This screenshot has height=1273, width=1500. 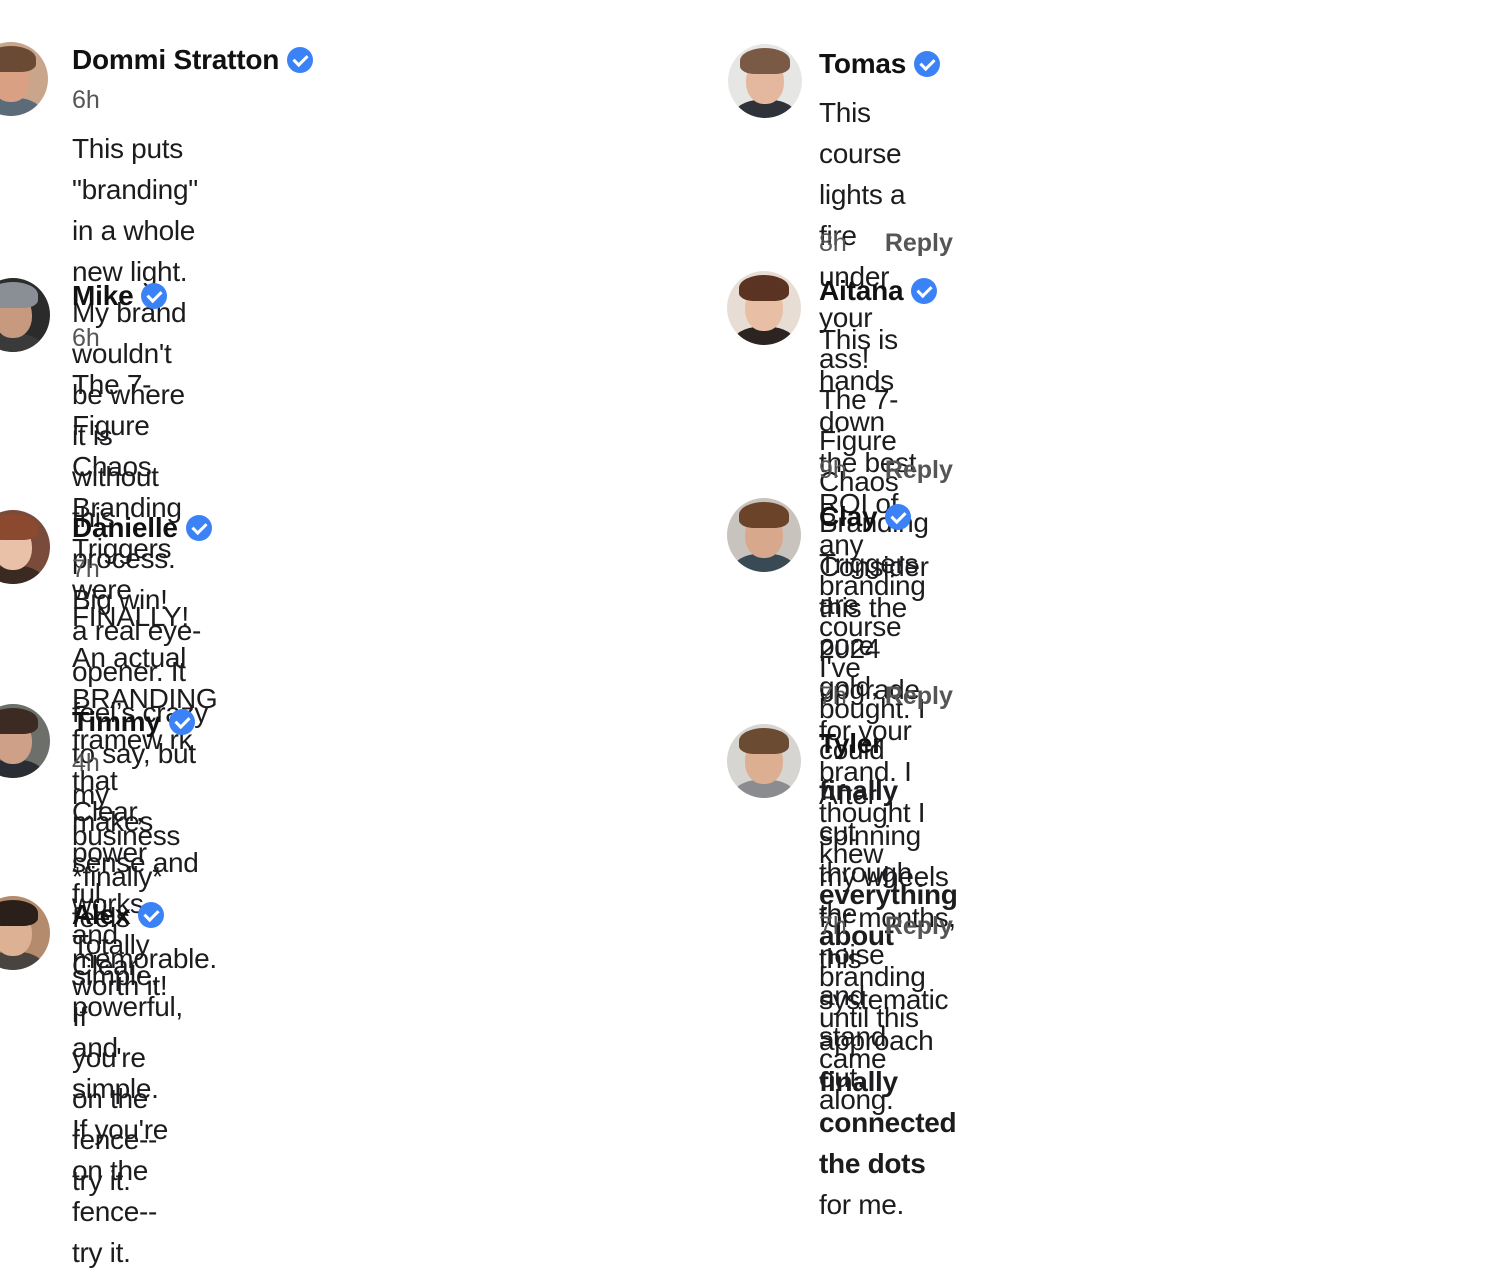 I want to click on author-name: Timmy, so click(x=116, y=722).